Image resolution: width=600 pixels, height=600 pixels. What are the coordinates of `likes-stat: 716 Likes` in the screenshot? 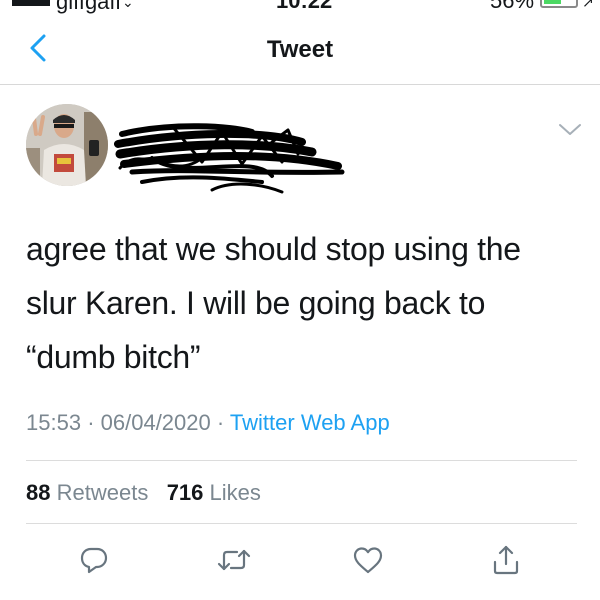 It's located at (214, 492).